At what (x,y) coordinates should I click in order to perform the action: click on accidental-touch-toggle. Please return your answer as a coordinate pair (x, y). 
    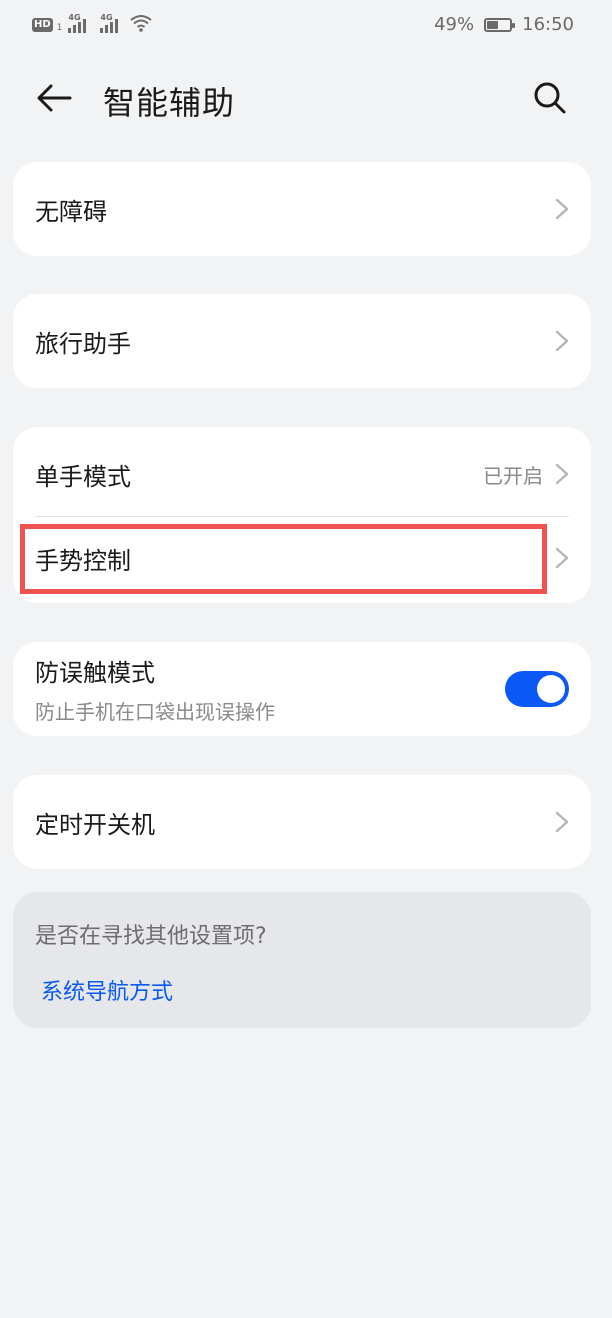
    Looking at the image, I should click on (537, 689).